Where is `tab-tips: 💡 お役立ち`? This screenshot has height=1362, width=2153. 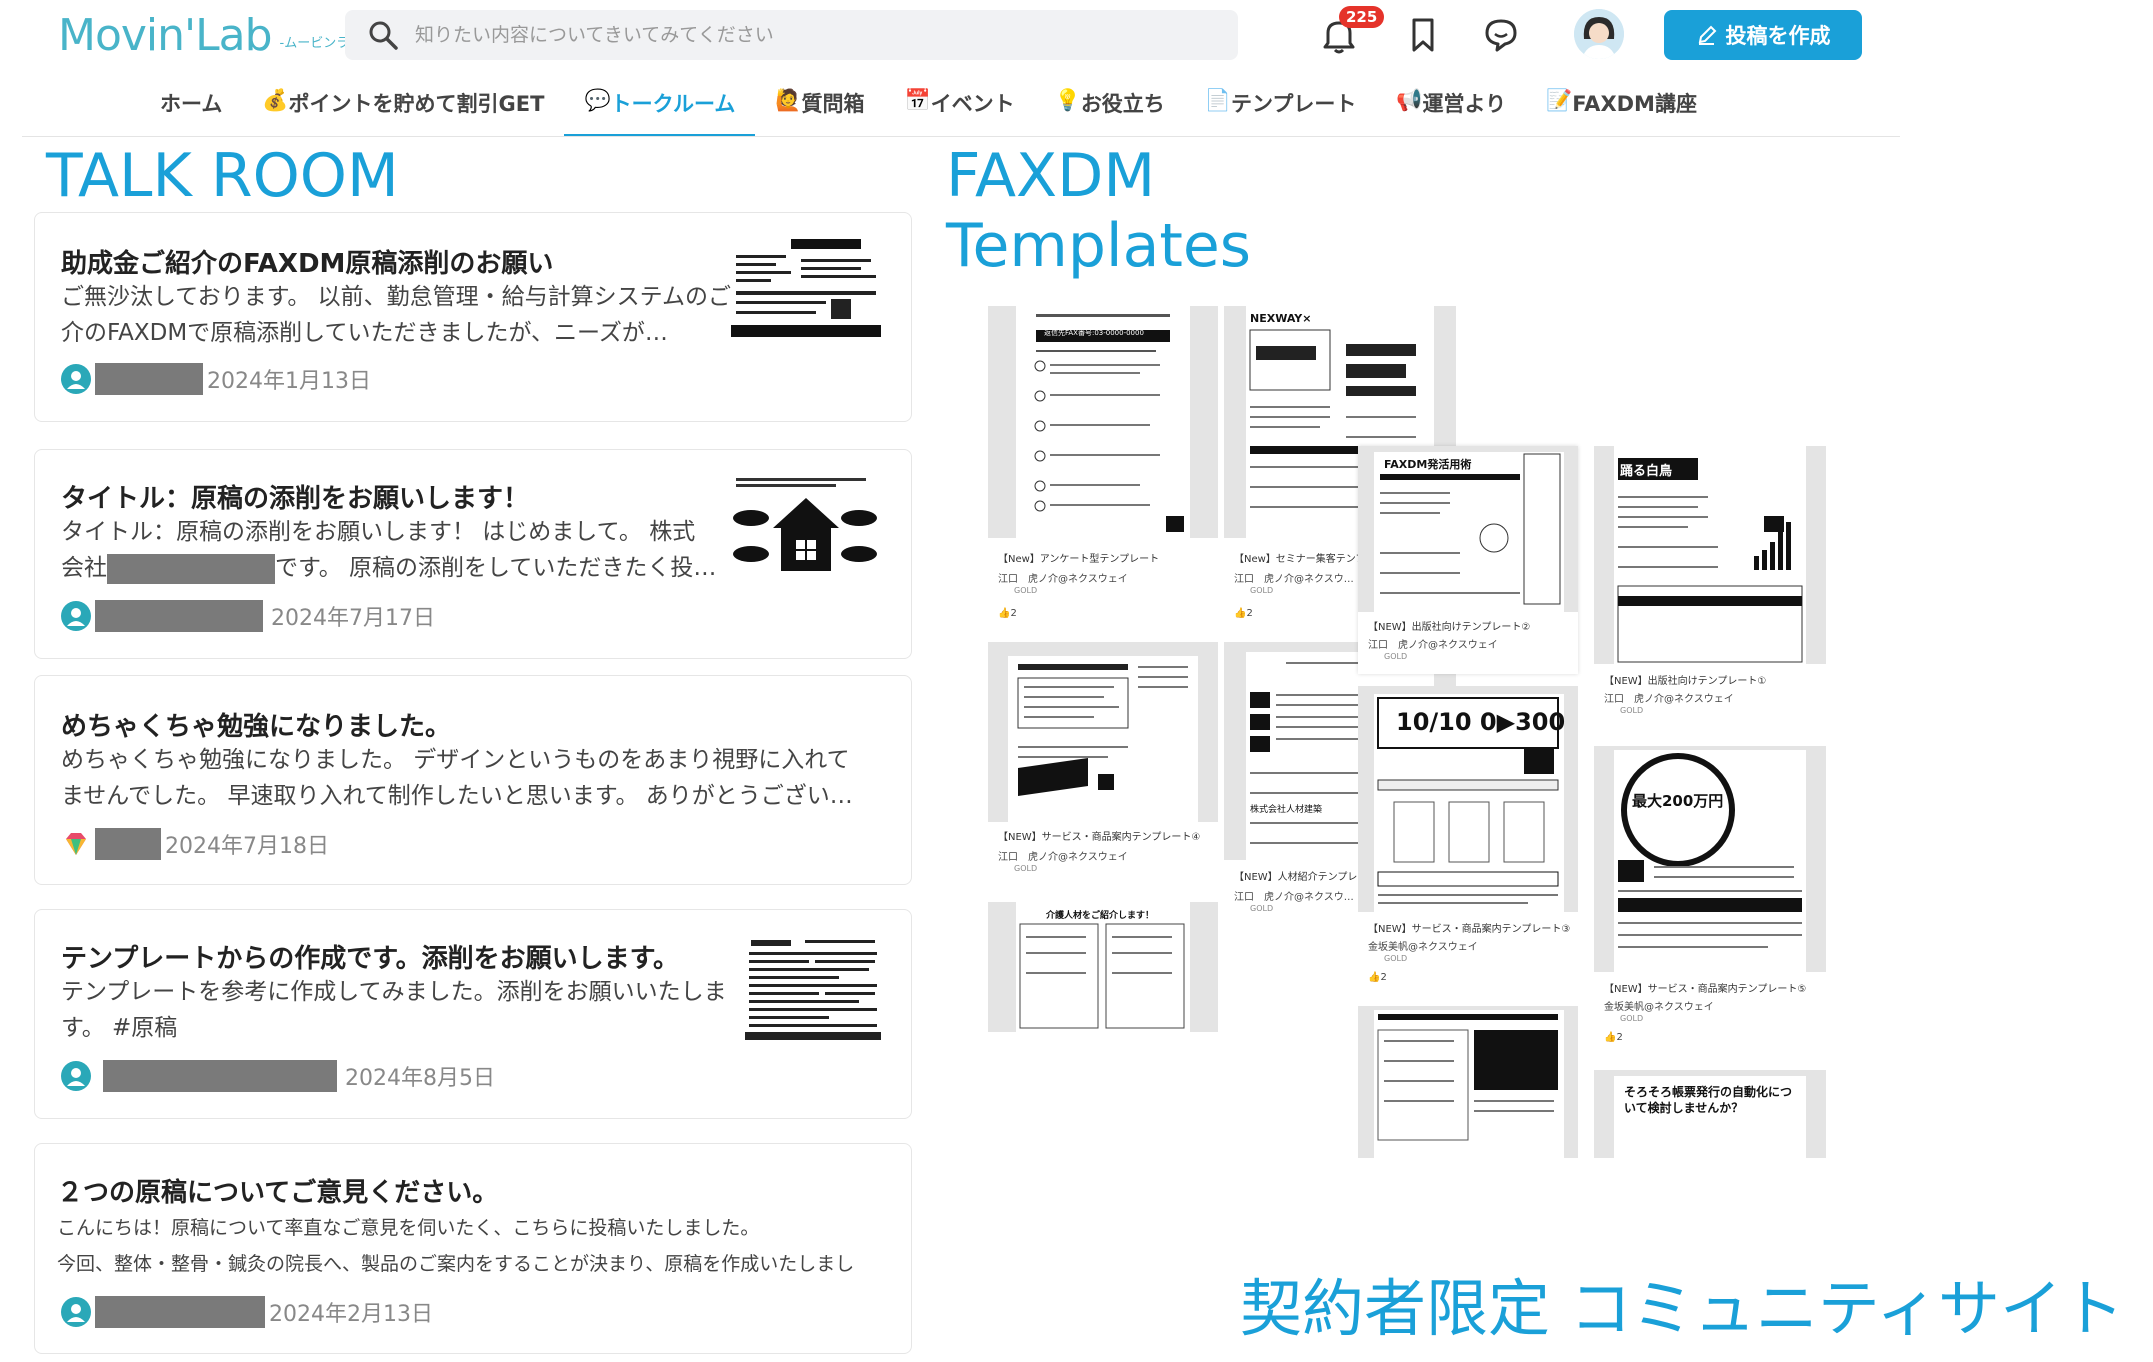 tab-tips: 💡 お役立ち is located at coordinates (1110, 111).